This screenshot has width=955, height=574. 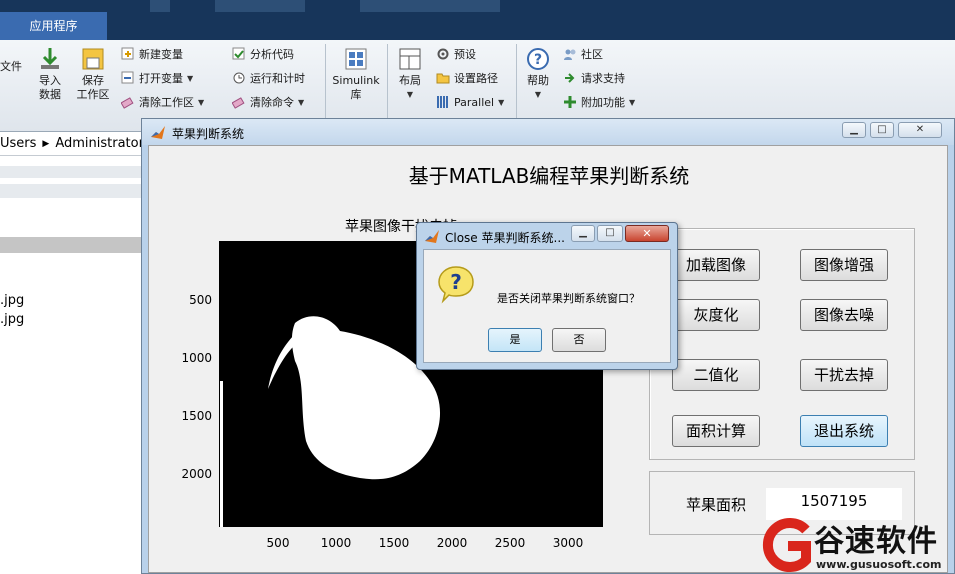 I want to click on analyze-code-button: 分析代码, so click(x=263, y=54).